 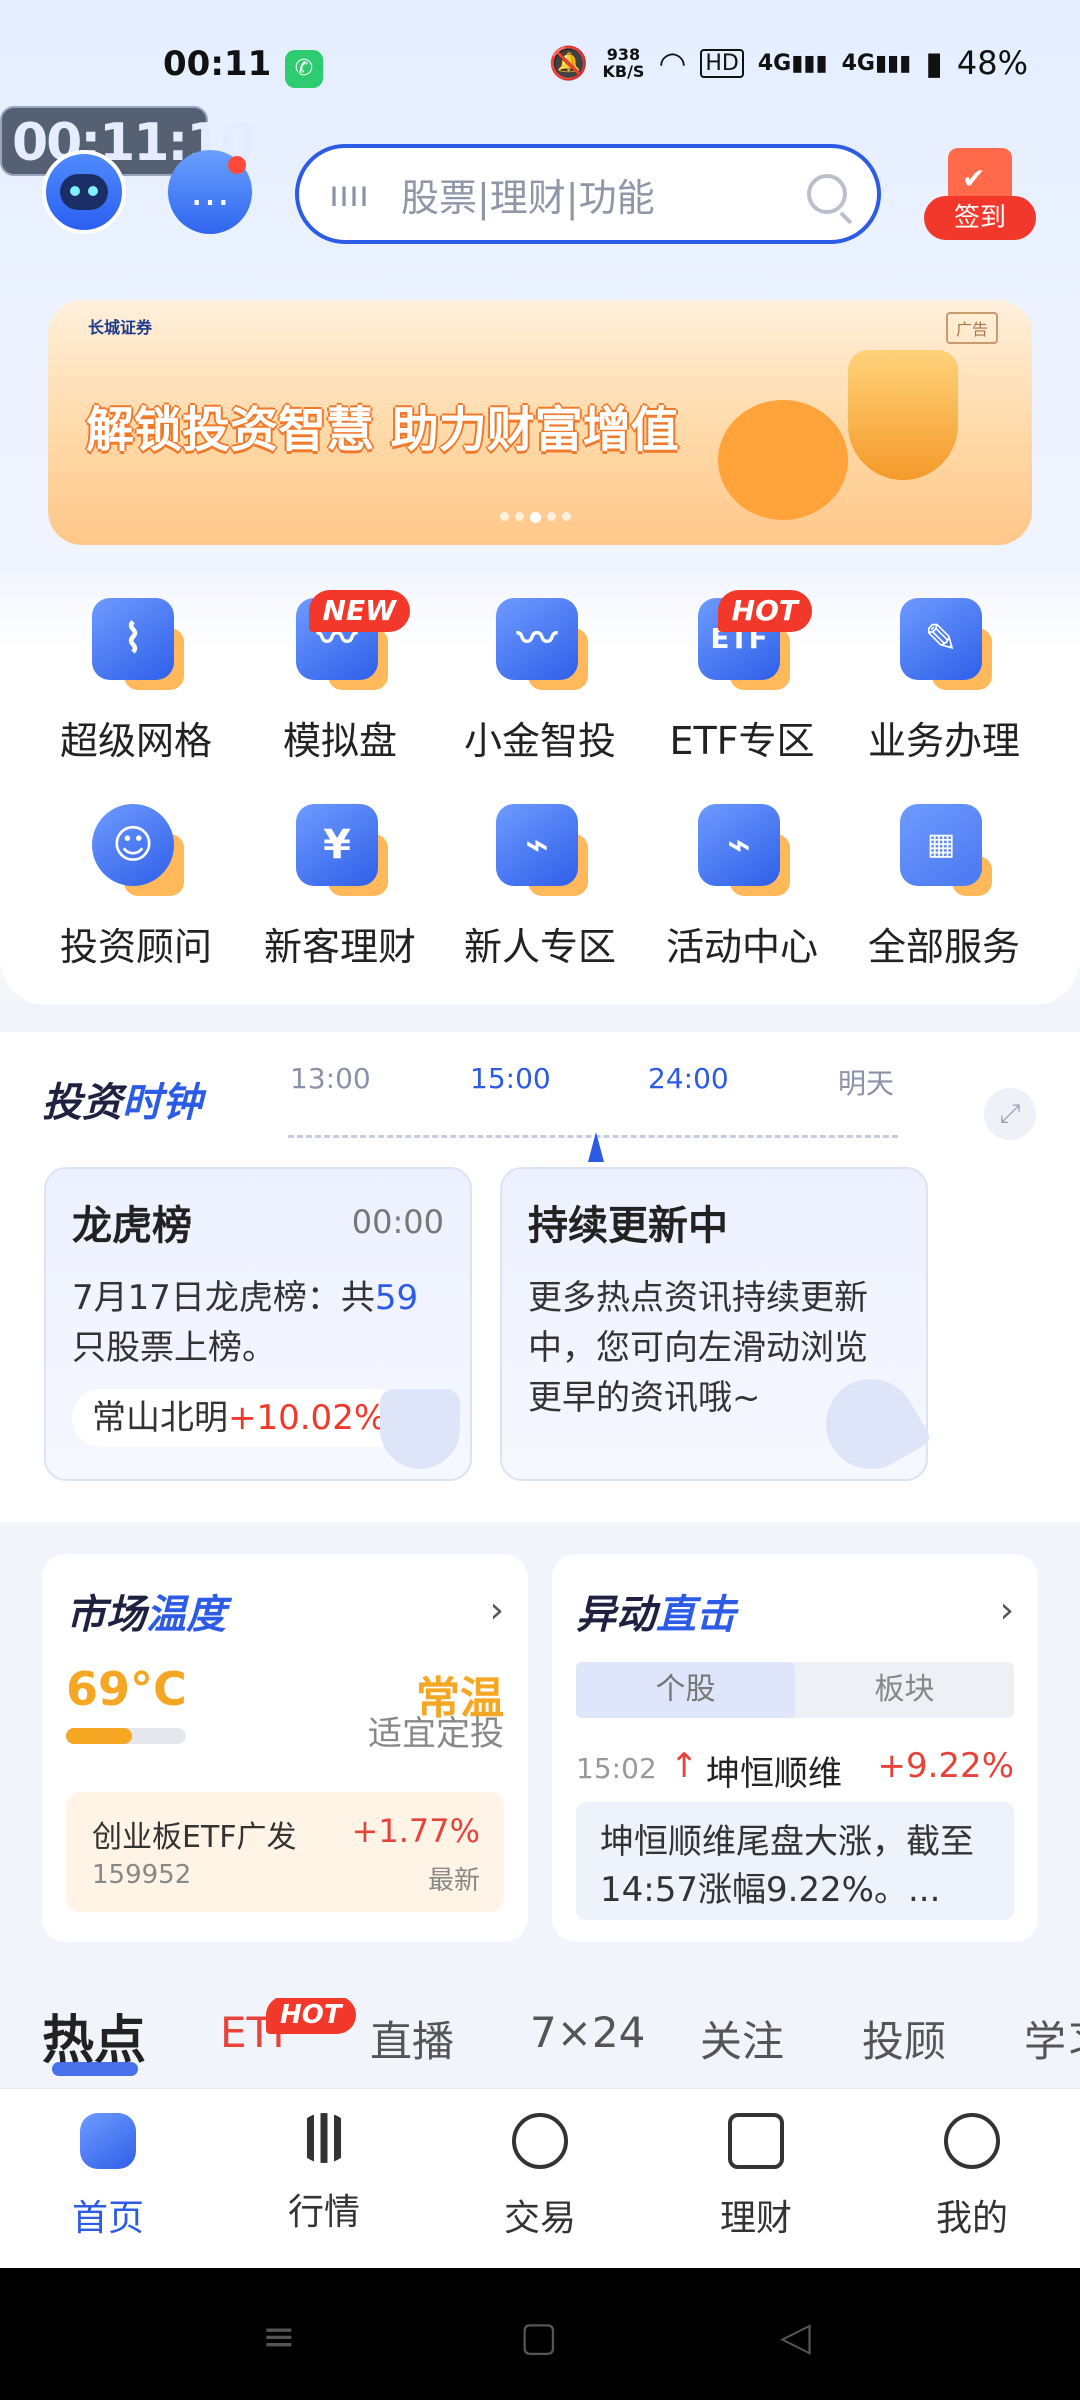 What do you see at coordinates (539, 741) in the screenshot?
I see `service-label: 小金智投` at bounding box center [539, 741].